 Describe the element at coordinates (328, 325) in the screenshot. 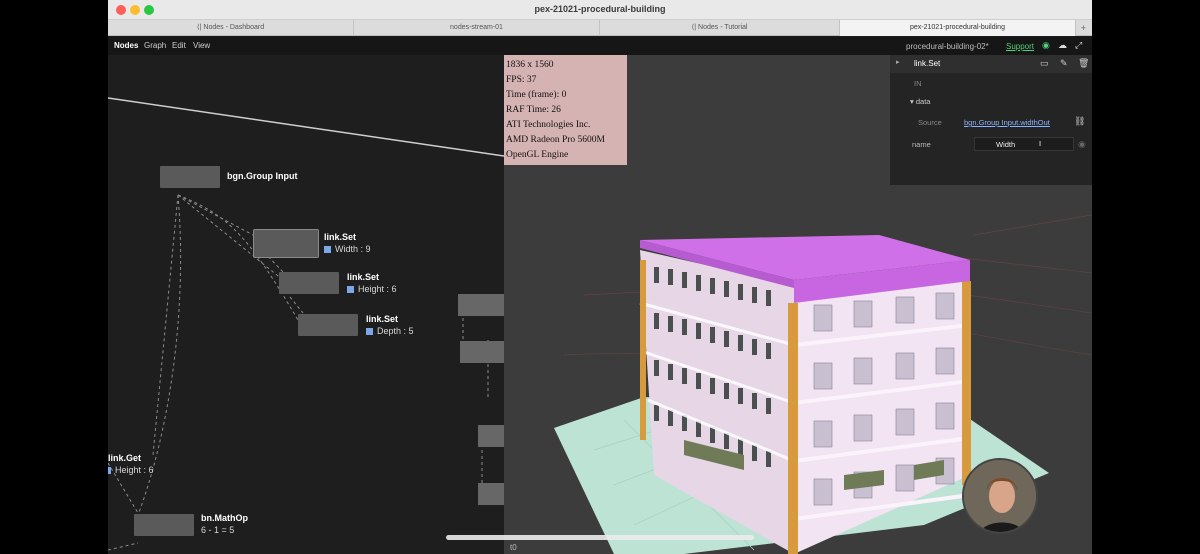

I see `link-set-depth-node` at that location.